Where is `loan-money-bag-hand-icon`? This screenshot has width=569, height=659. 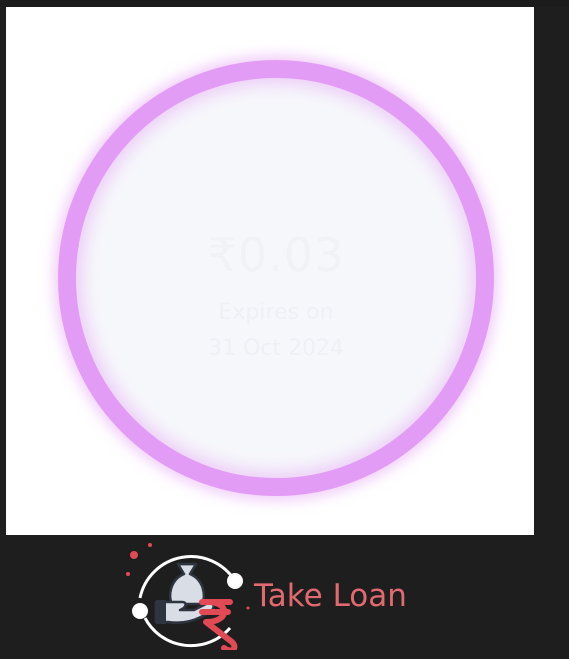 loan-money-bag-hand-icon is located at coordinates (188, 596).